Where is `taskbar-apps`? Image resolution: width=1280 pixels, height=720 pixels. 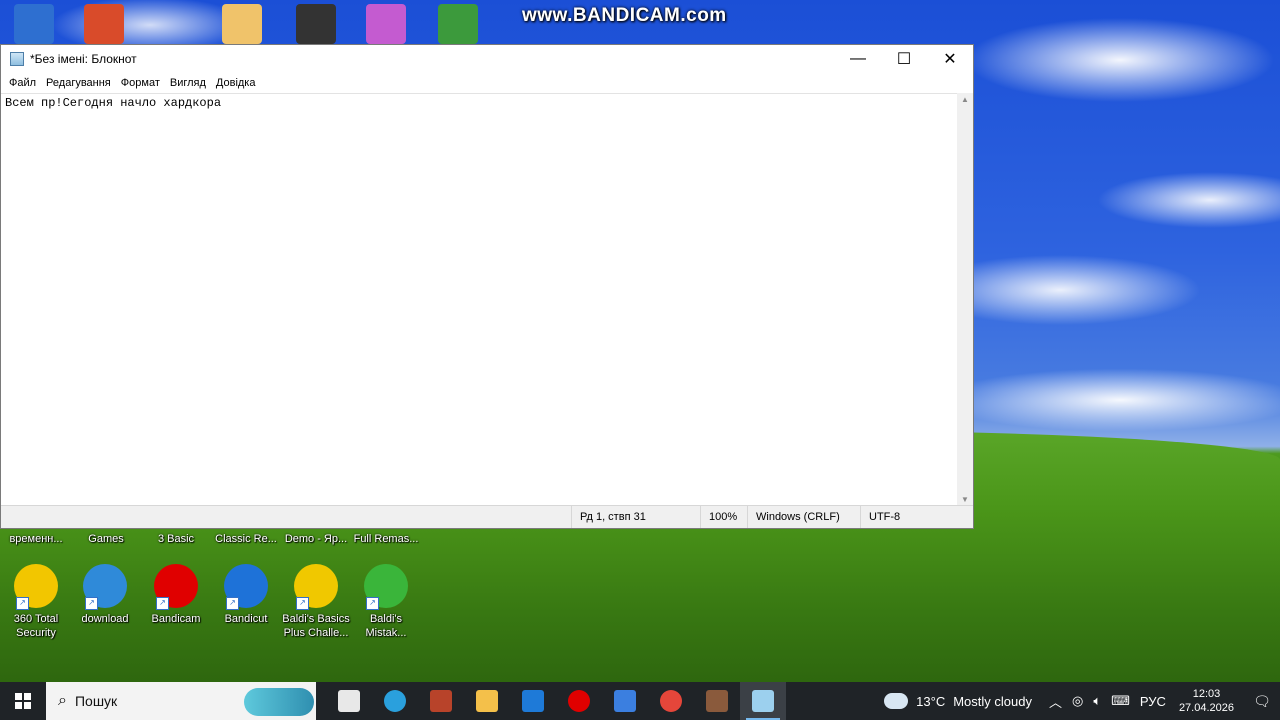
taskbar-apps is located at coordinates (556, 701).